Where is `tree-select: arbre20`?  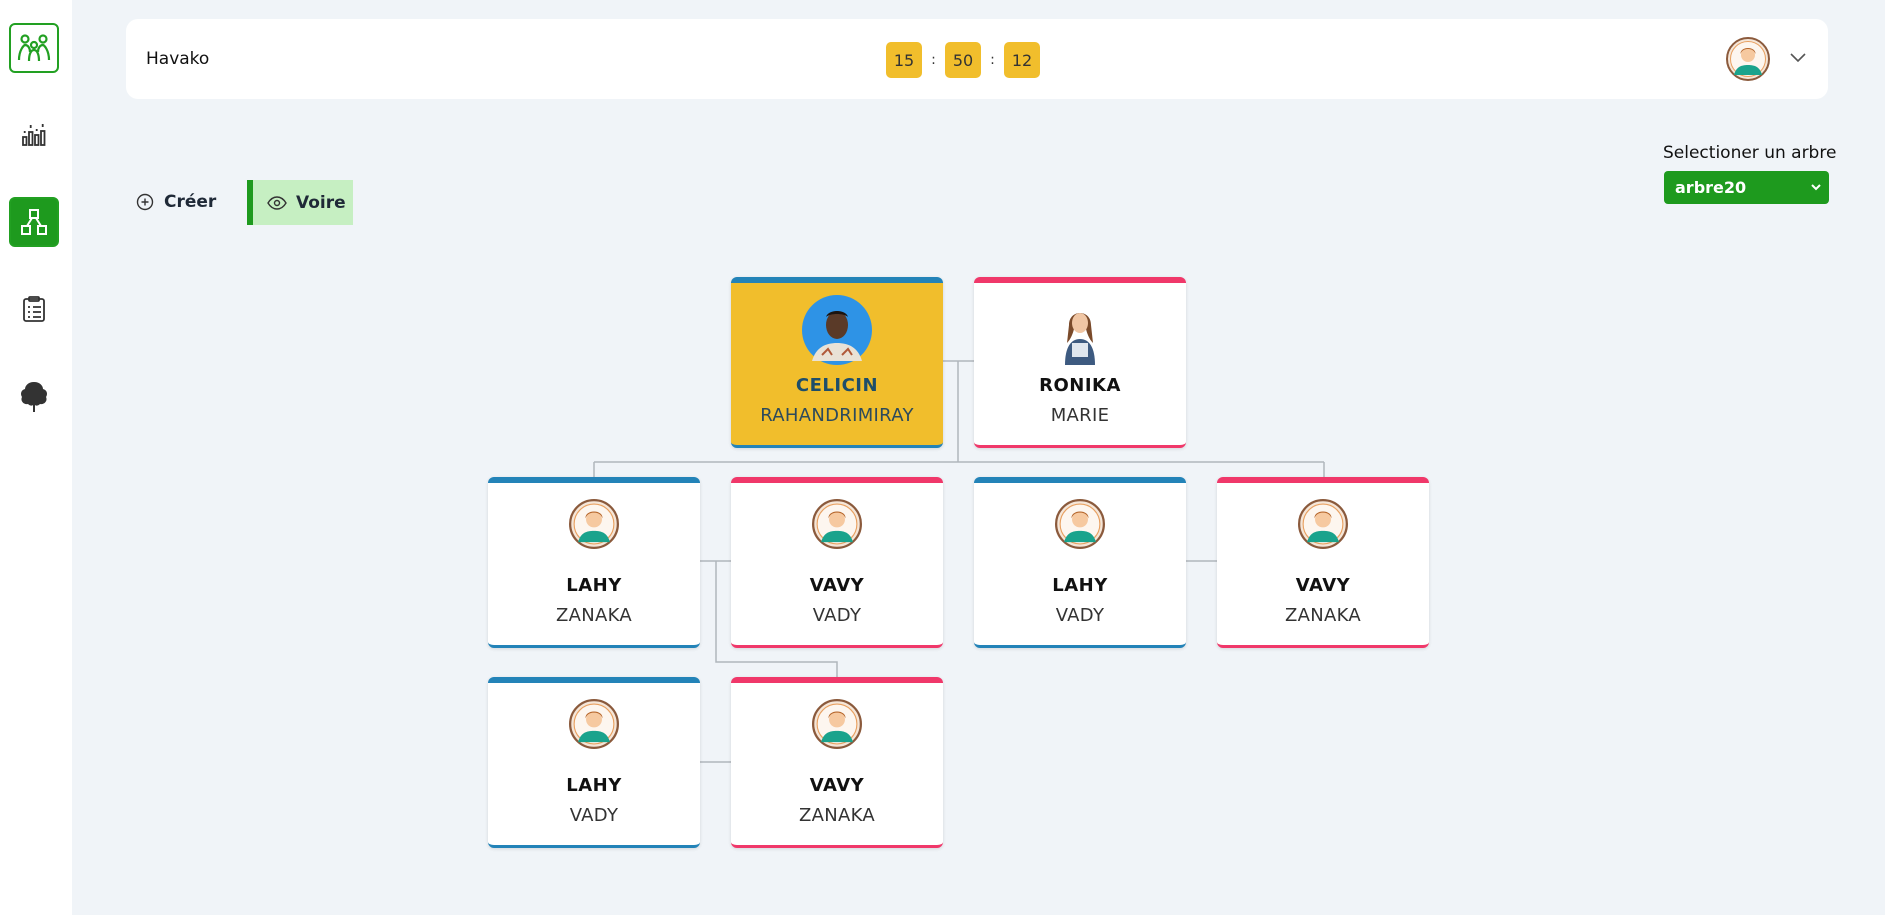
tree-select: arbre20 is located at coordinates (1746, 187).